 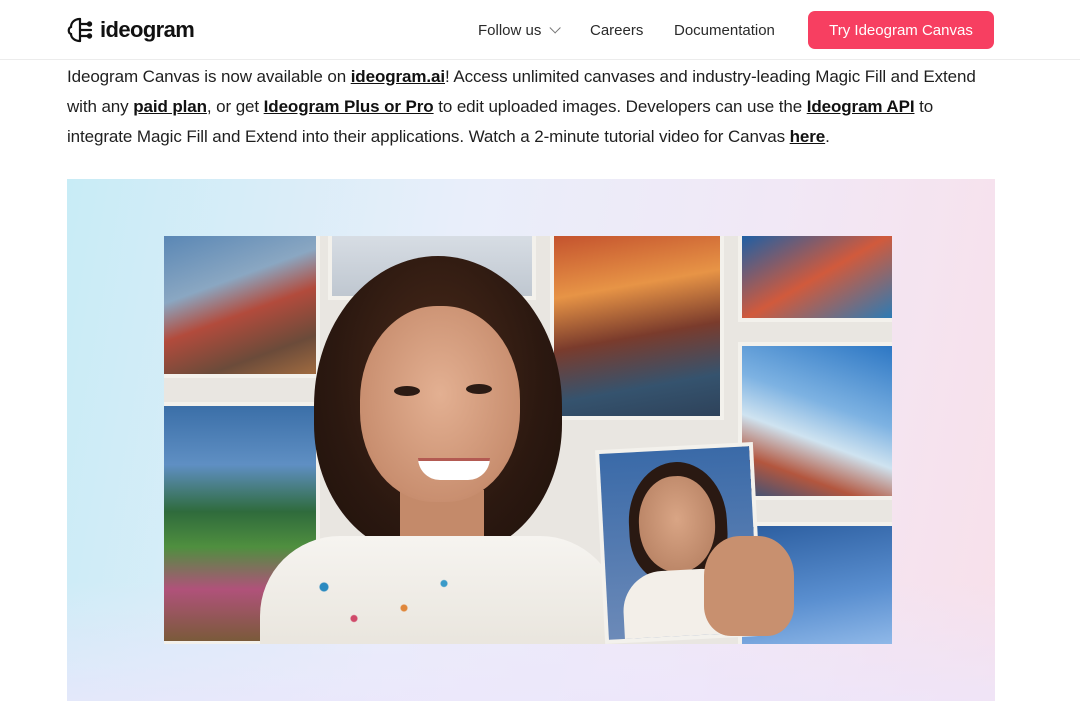 I want to click on try-canvas-button-label: Try Ideogram Canvas, so click(x=901, y=30).